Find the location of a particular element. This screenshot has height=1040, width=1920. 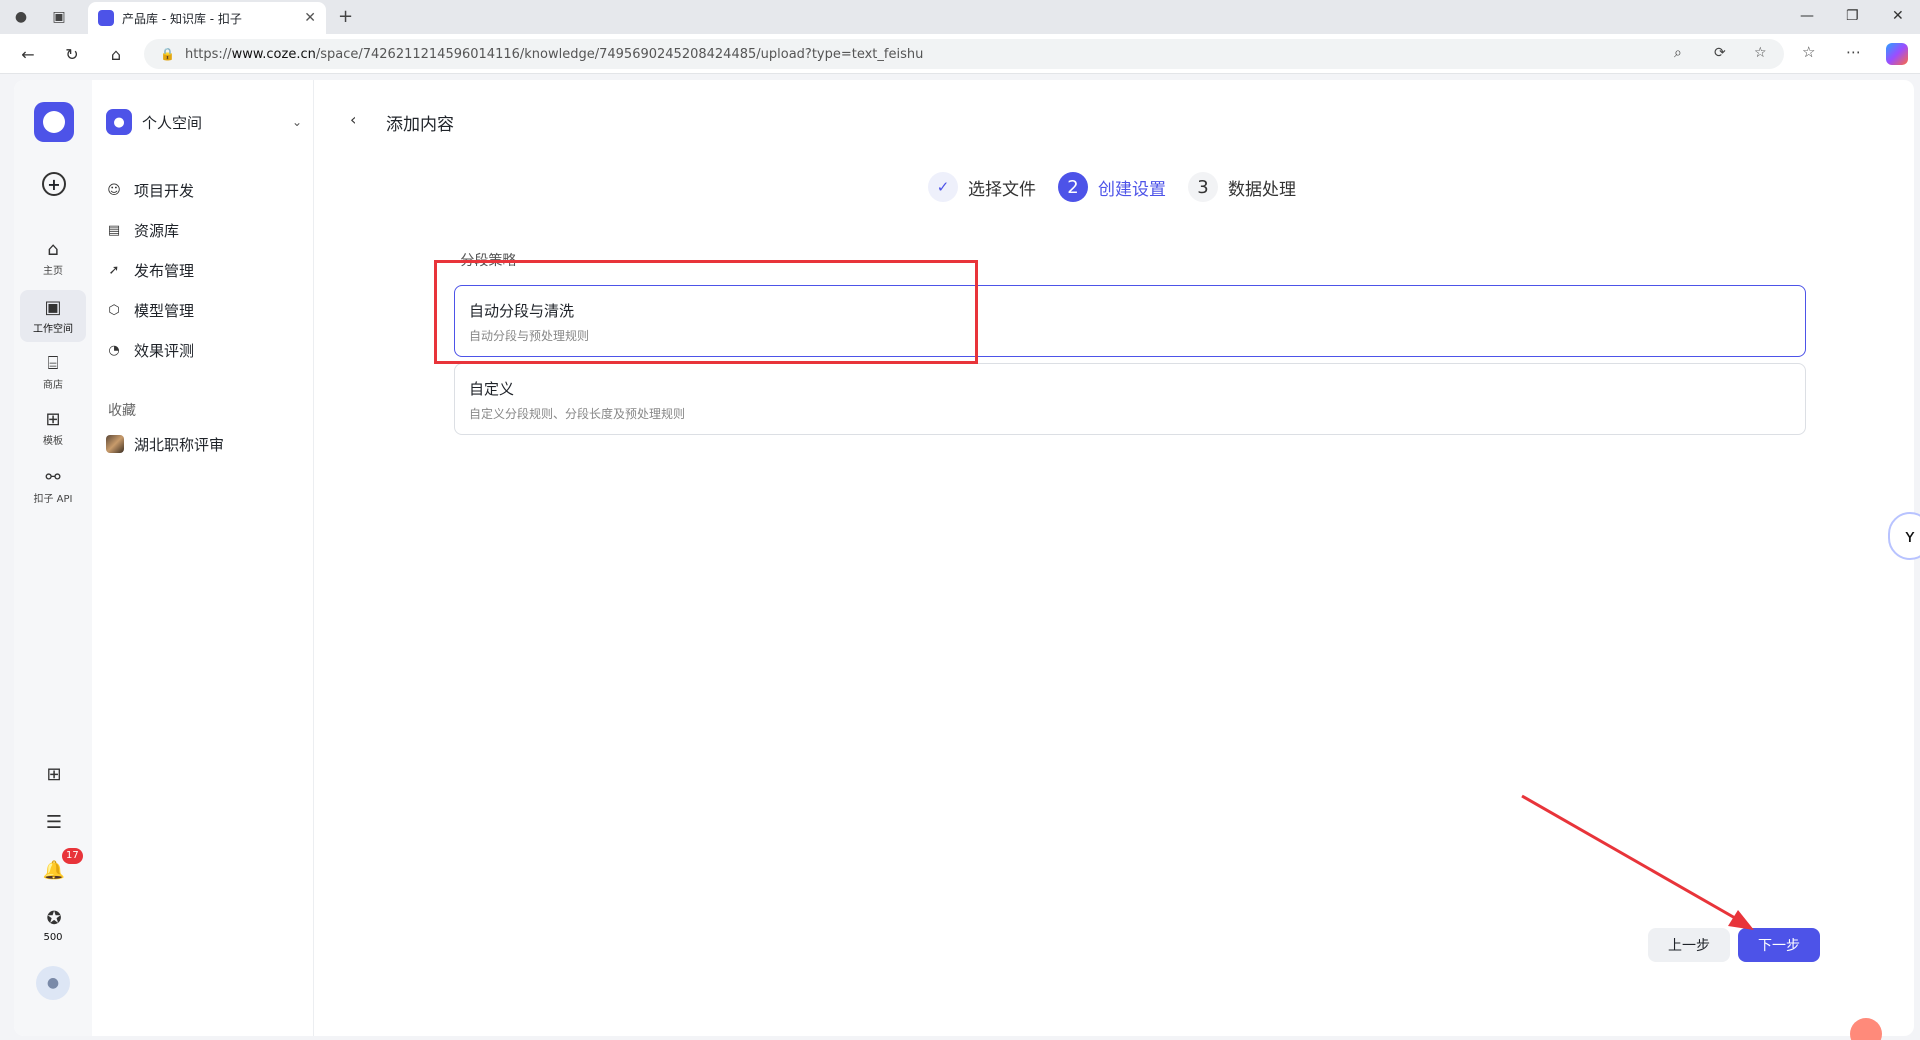

floating-assistant-icon: ʏ is located at coordinates (1904, 536).